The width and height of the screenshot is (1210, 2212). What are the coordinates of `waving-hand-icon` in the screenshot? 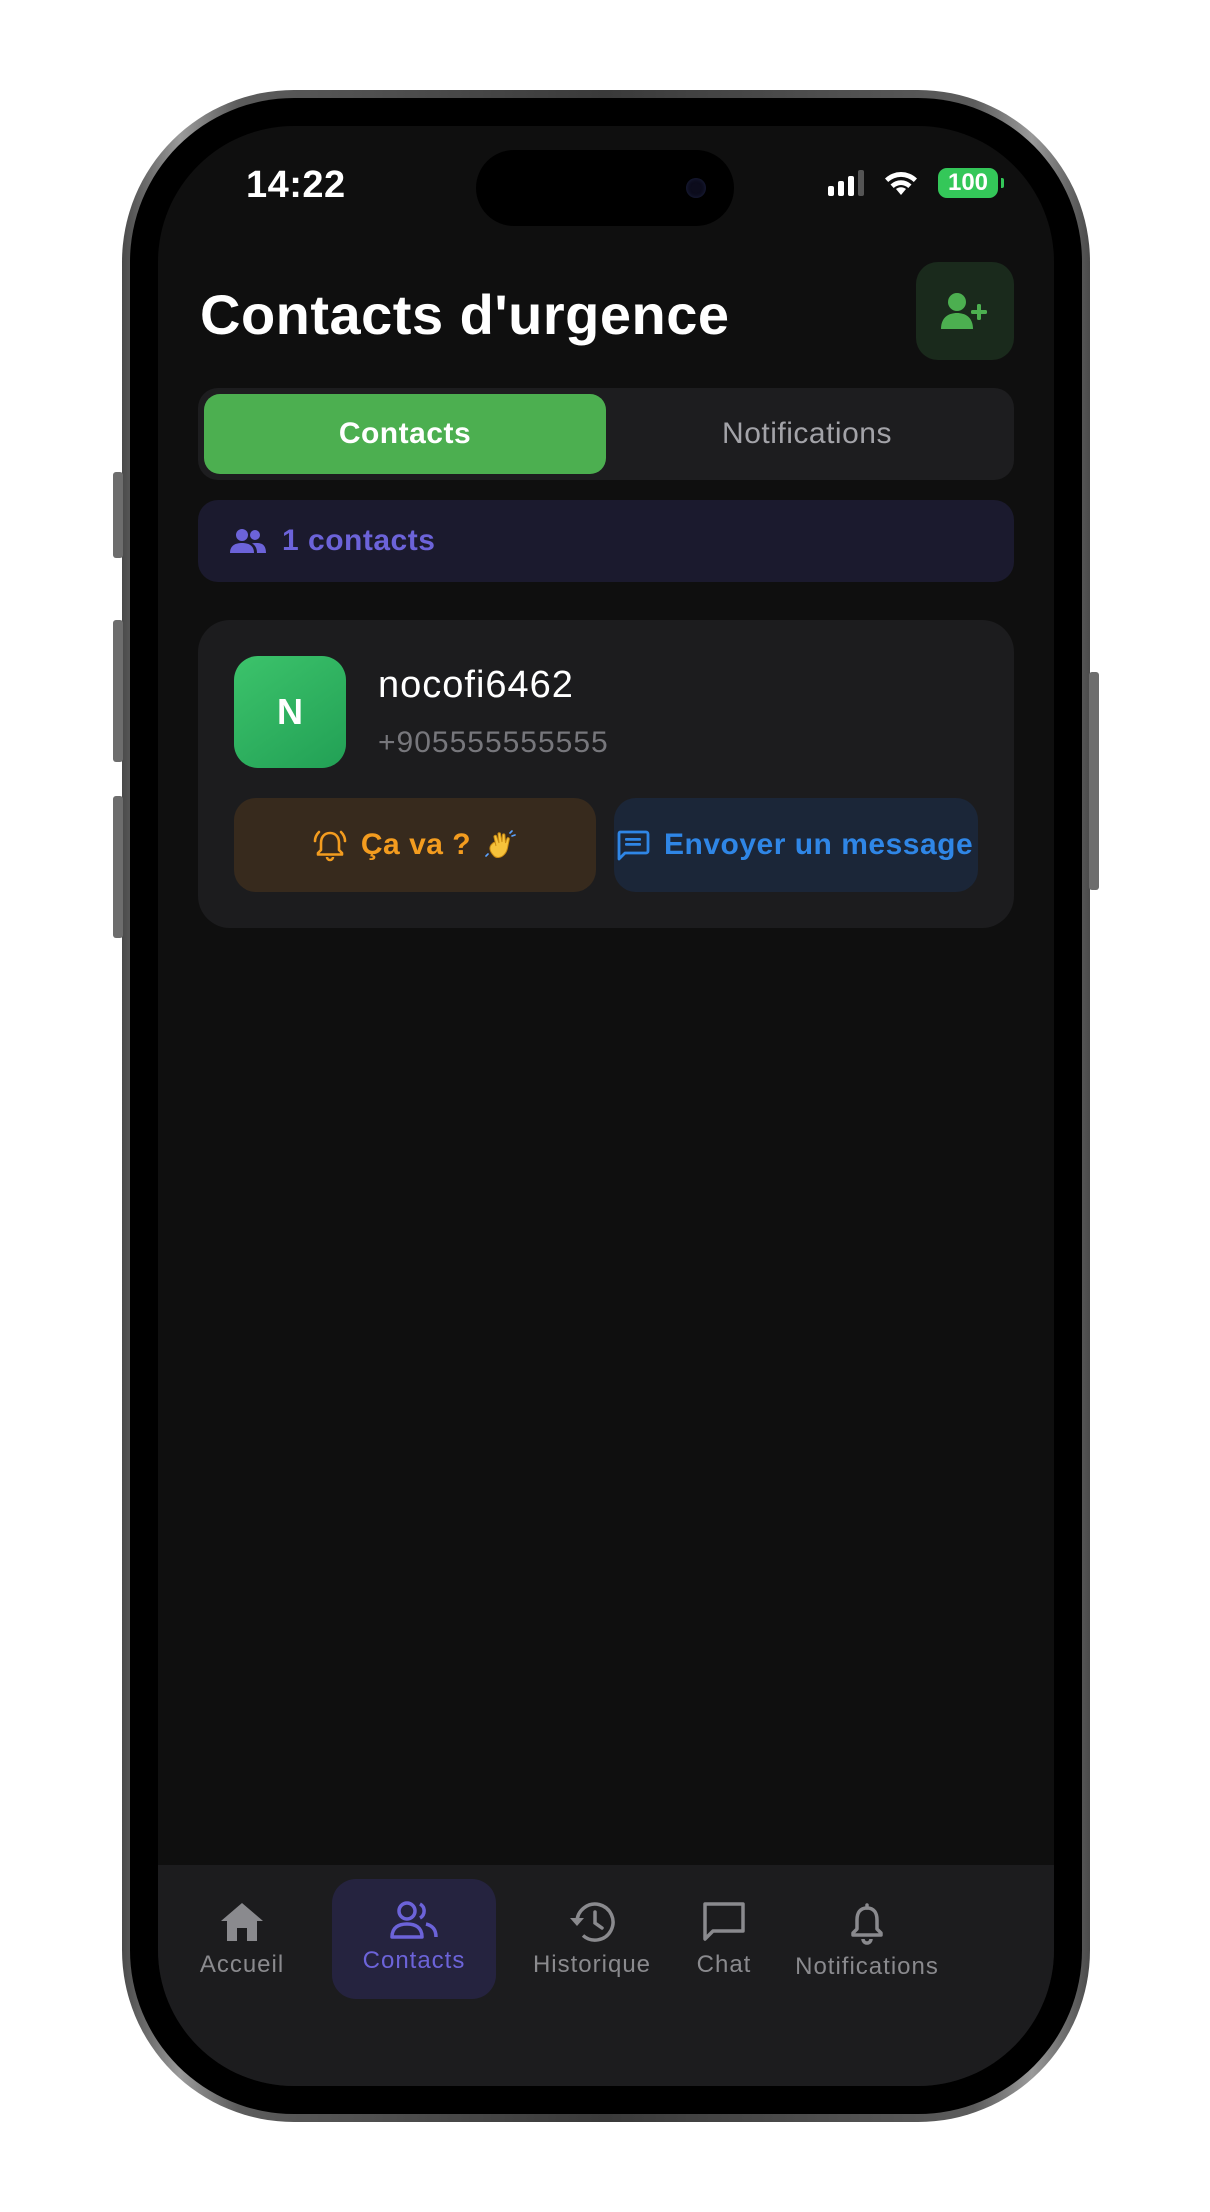 It's located at (500, 844).